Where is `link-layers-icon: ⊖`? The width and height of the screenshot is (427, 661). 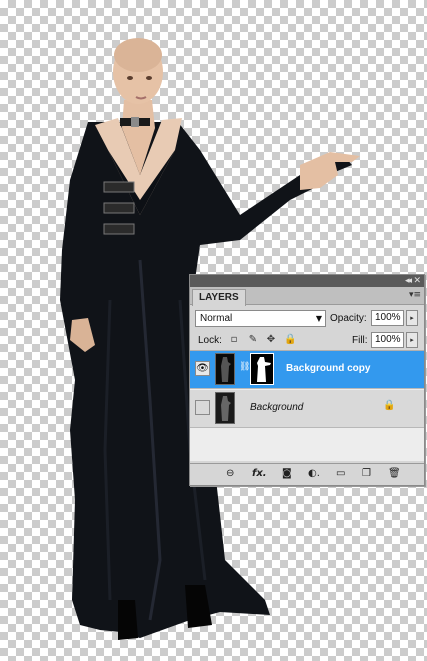
link-layers-icon: ⊖ is located at coordinates (230, 474).